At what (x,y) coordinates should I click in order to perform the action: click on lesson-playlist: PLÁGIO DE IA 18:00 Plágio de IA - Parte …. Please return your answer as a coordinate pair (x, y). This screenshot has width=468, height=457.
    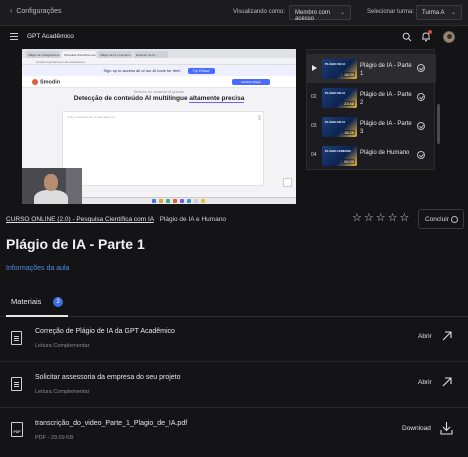
    Looking at the image, I should click on (371, 109).